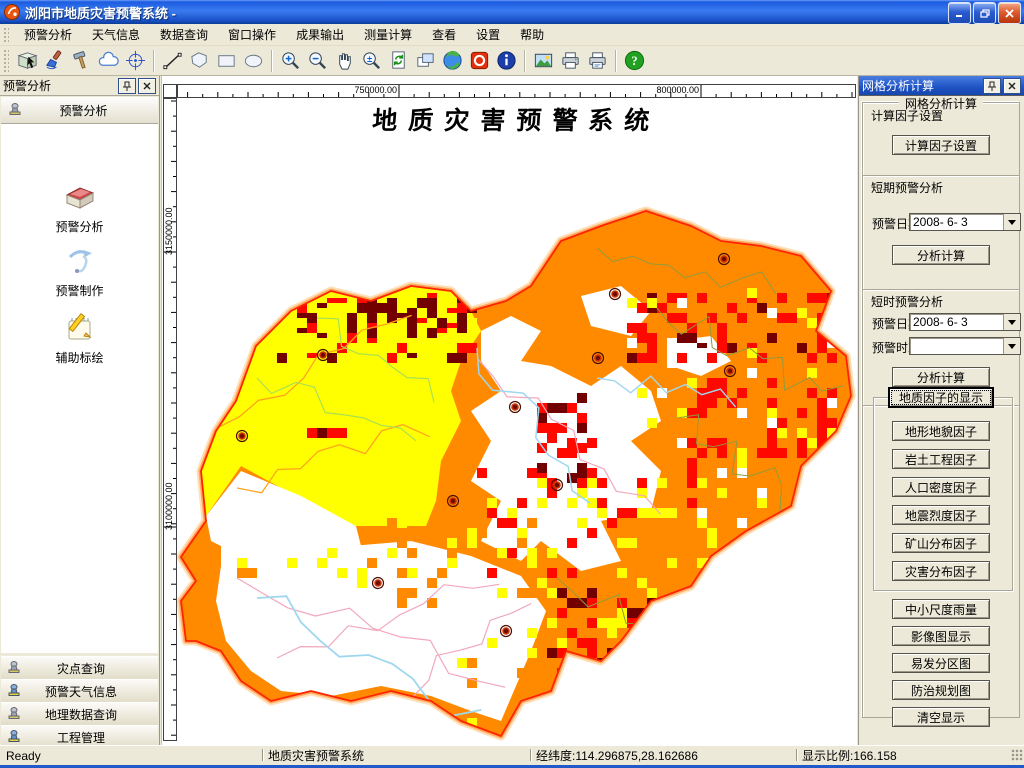 This screenshot has width=1024, height=768. Describe the element at coordinates (941, 543) in the screenshot. I see `factor-button: 矿山分布因子` at that location.